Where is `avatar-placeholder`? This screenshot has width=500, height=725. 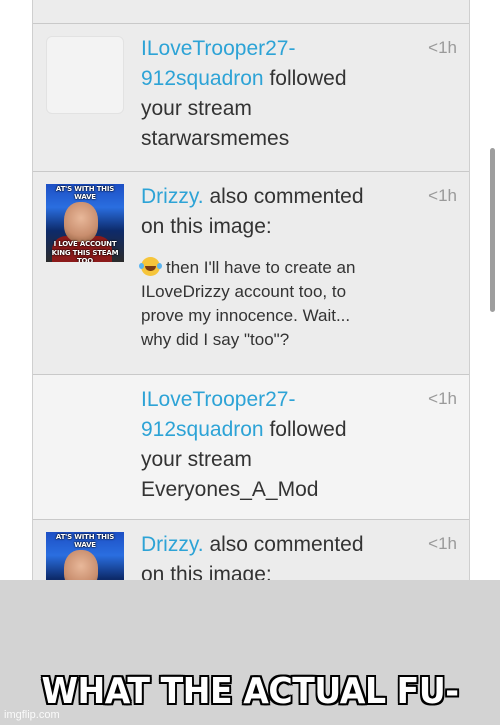 avatar-placeholder is located at coordinates (85, 75).